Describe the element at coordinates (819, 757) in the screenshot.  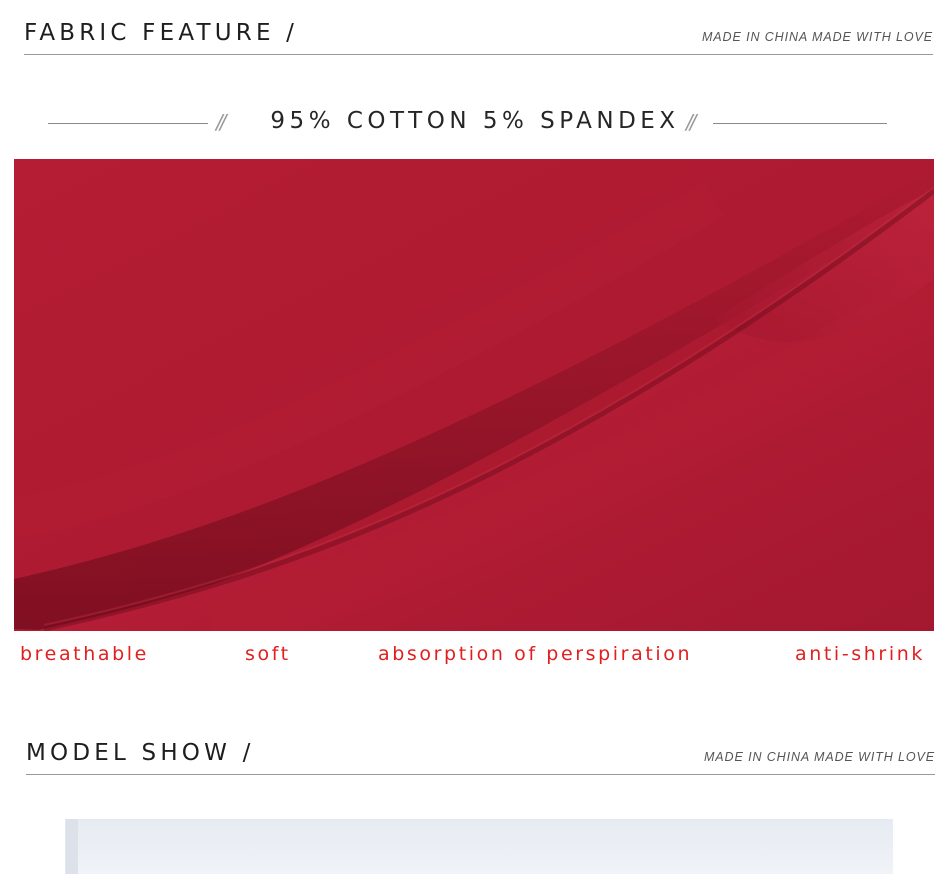
I see `model-show-tagline: MADE IN CHINA MADE WITH LOVE` at that location.